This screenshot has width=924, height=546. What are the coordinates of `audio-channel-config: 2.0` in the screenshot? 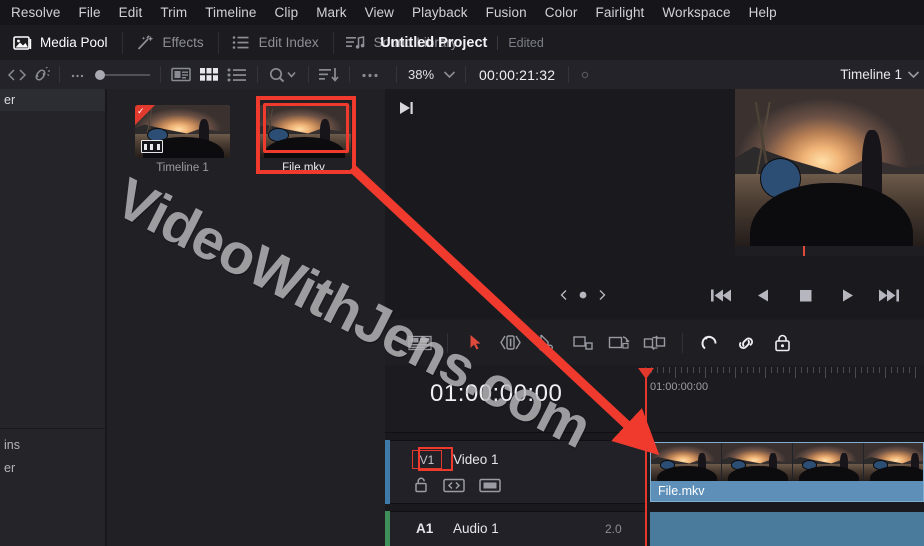 It's located at (613, 529).